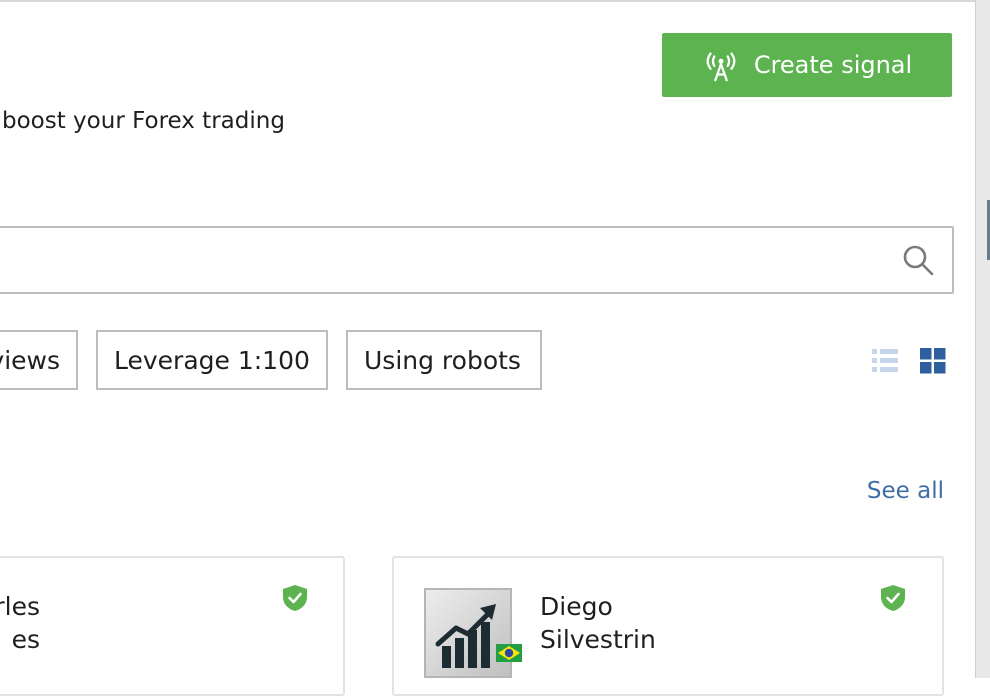 This screenshot has width=990, height=696. I want to click on create-signal-label: Create signal, so click(833, 65).